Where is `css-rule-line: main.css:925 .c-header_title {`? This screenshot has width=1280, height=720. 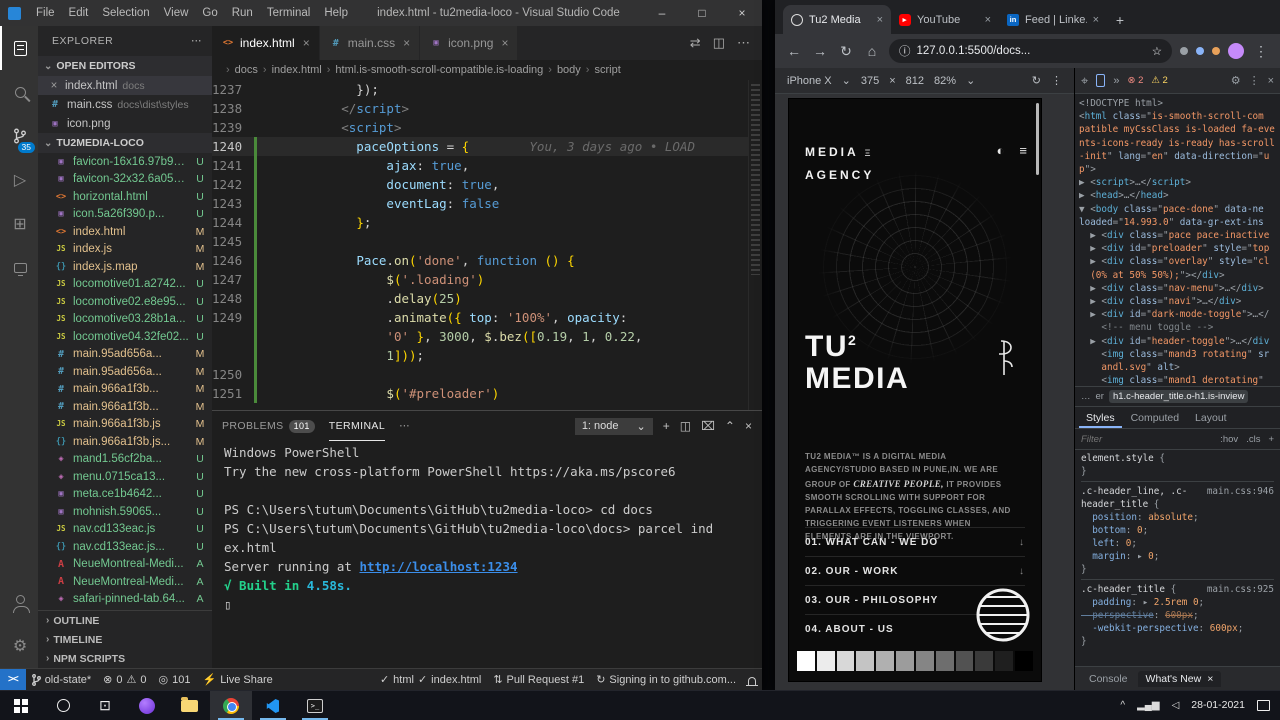 css-rule-line: main.css:925 .c-header_title { is located at coordinates (1177, 587).